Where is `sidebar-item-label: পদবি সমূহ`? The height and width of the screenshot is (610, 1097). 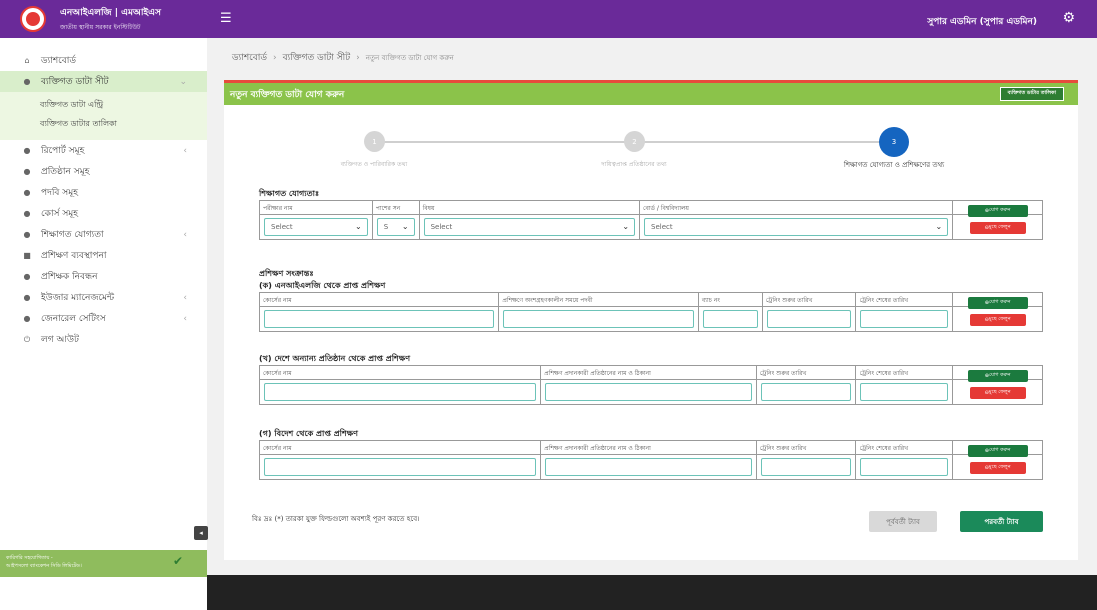 sidebar-item-label: পদবি সমূহ is located at coordinates (59, 193).